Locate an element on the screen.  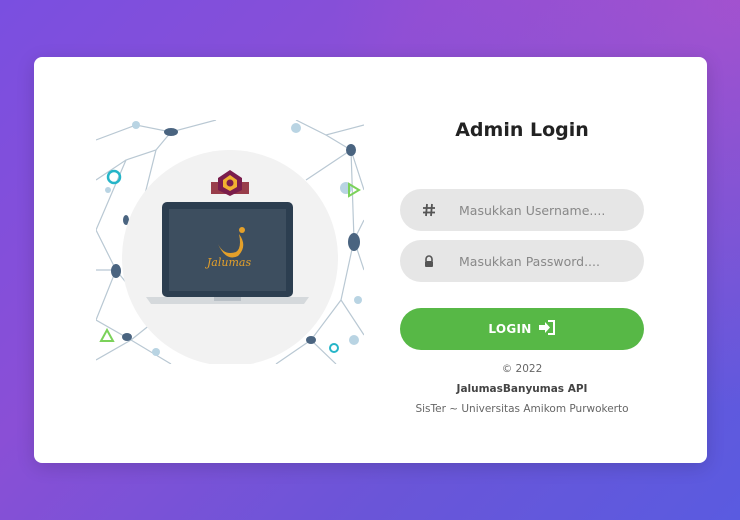
laptop-logo-text: Jalumas is located at coordinates (229, 262).